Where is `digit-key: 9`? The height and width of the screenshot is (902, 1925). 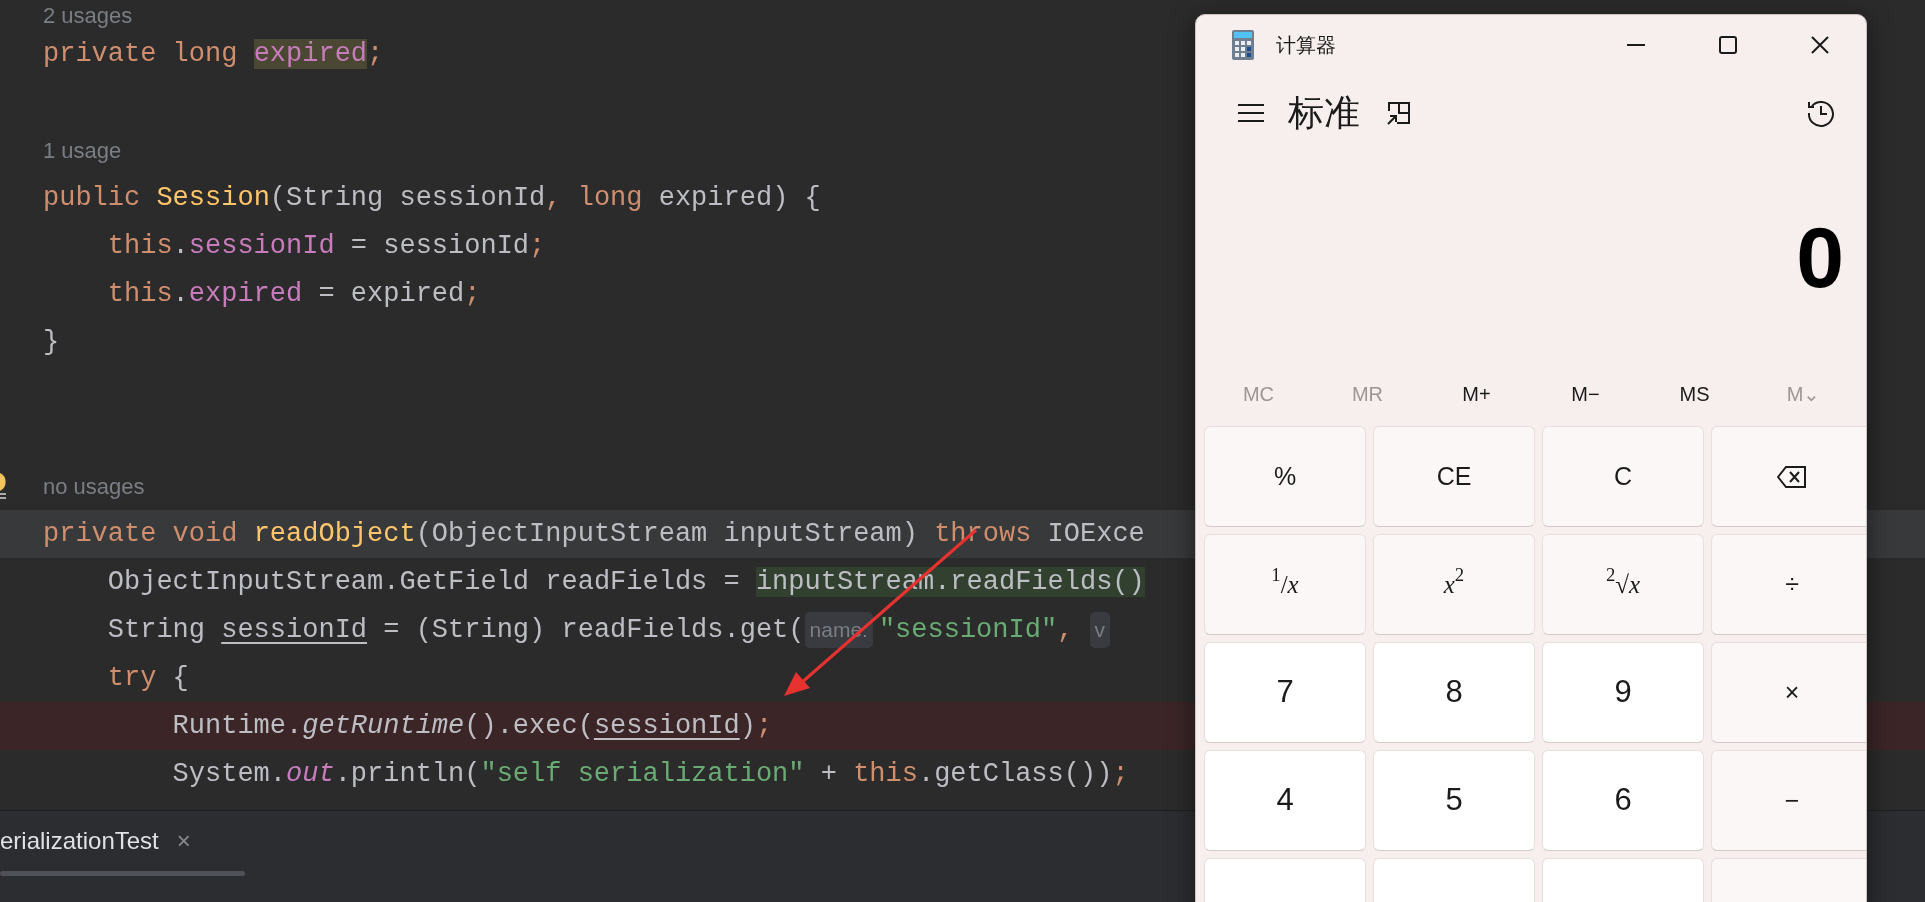 digit-key: 9 is located at coordinates (1623, 692).